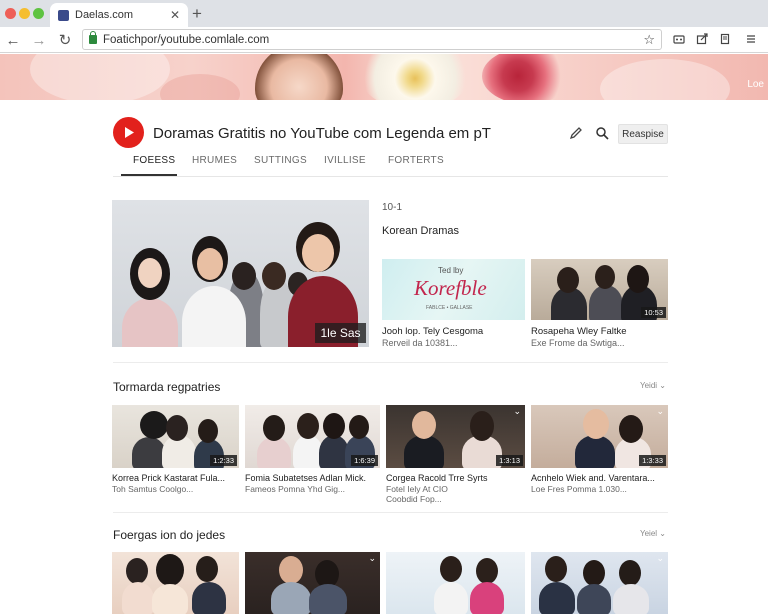 The width and height of the screenshot is (768, 614). I want to click on url-text: Foatichpor/youtube.comlale.com, so click(373, 40).